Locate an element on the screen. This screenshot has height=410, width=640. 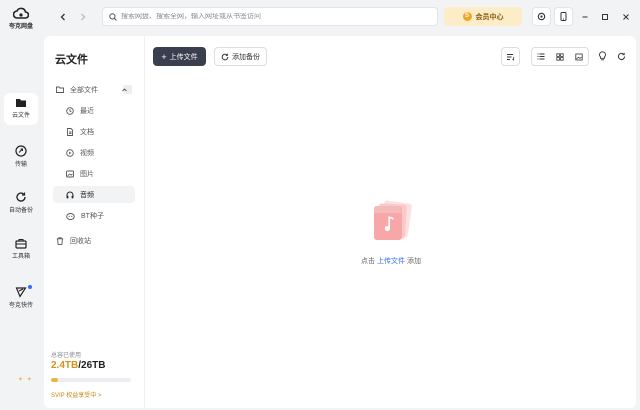
chevron-left-icon is located at coordinates (62, 17).